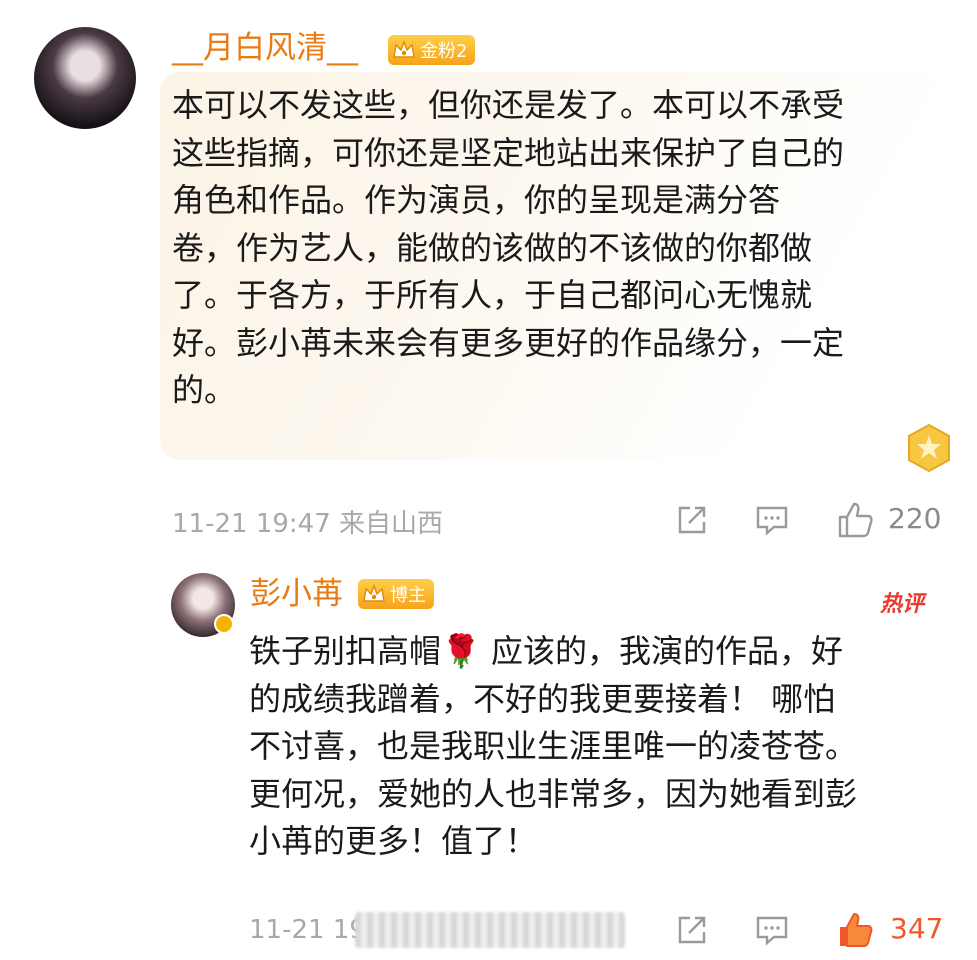 Image resolution: width=977 pixels, height=960 pixels. Describe the element at coordinates (296, 594) in the screenshot. I see `reply-username: 彭小苒` at that location.